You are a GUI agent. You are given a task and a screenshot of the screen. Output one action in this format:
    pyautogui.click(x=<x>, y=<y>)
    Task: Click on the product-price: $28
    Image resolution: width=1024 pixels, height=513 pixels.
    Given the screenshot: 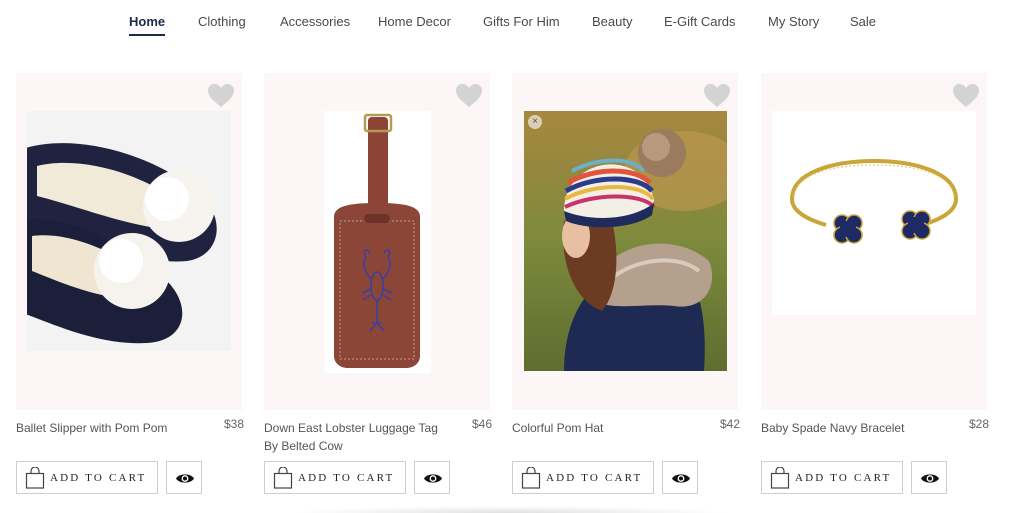 What is the action you would take?
    pyautogui.click(x=978, y=424)
    